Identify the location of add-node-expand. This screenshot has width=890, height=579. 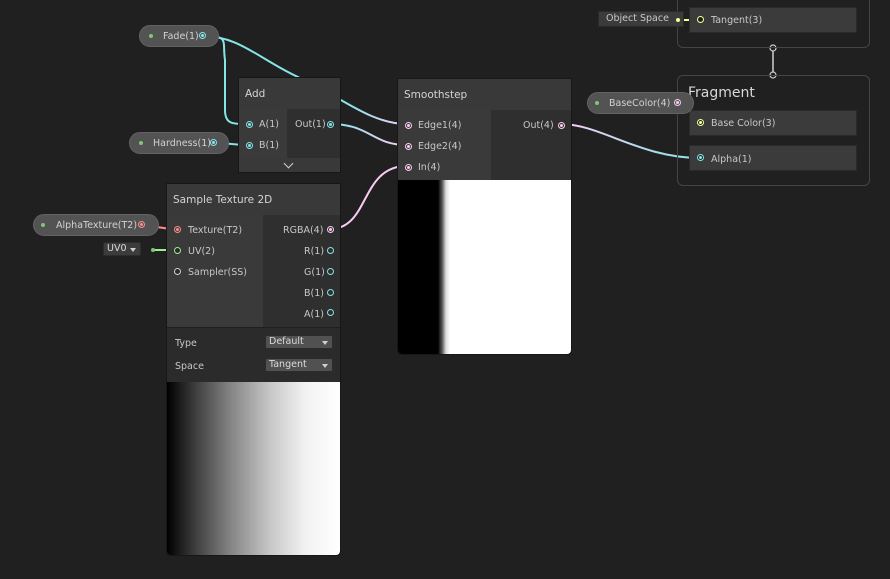
(289, 165).